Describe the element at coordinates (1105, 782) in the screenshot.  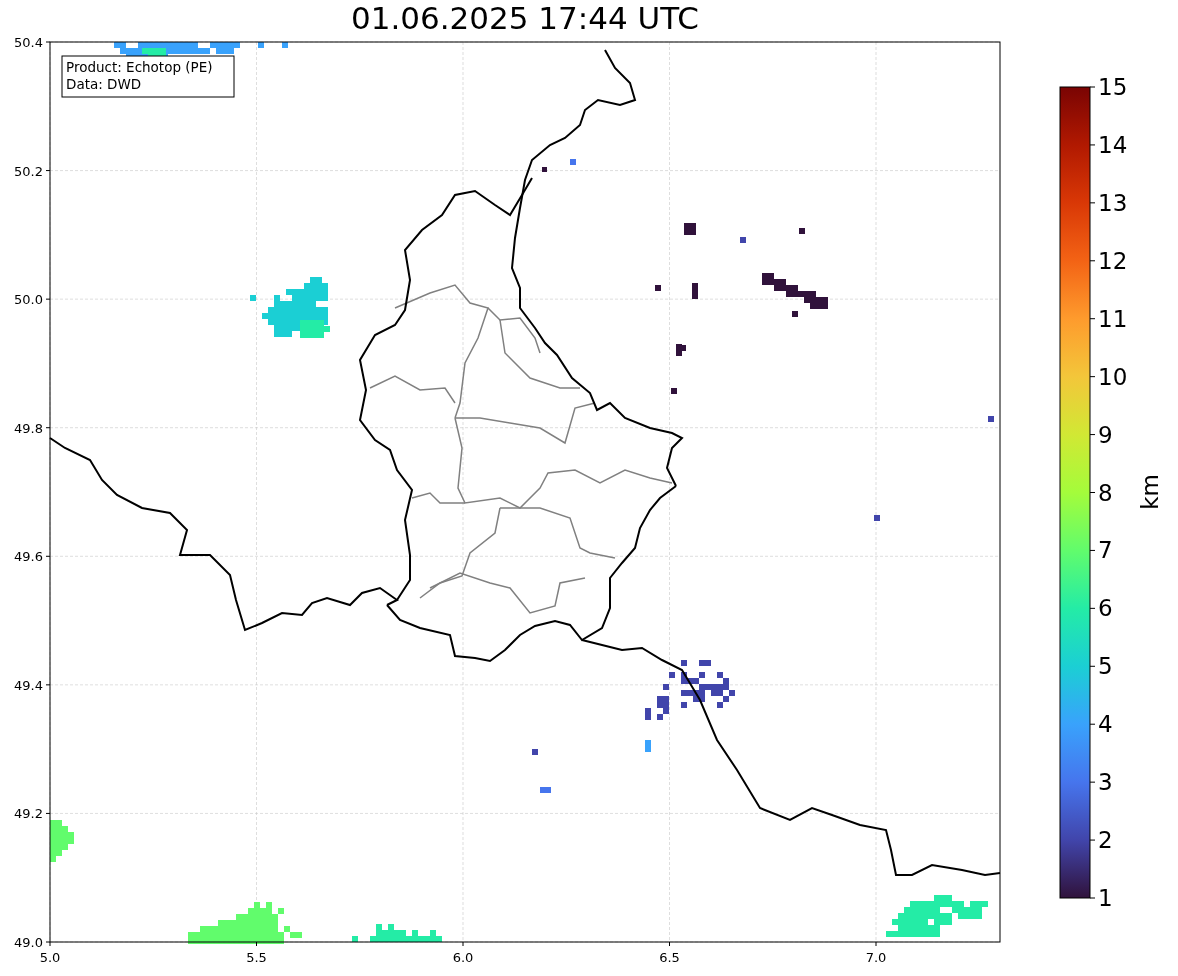
I see `colorbar-tick-label: 3` at that location.